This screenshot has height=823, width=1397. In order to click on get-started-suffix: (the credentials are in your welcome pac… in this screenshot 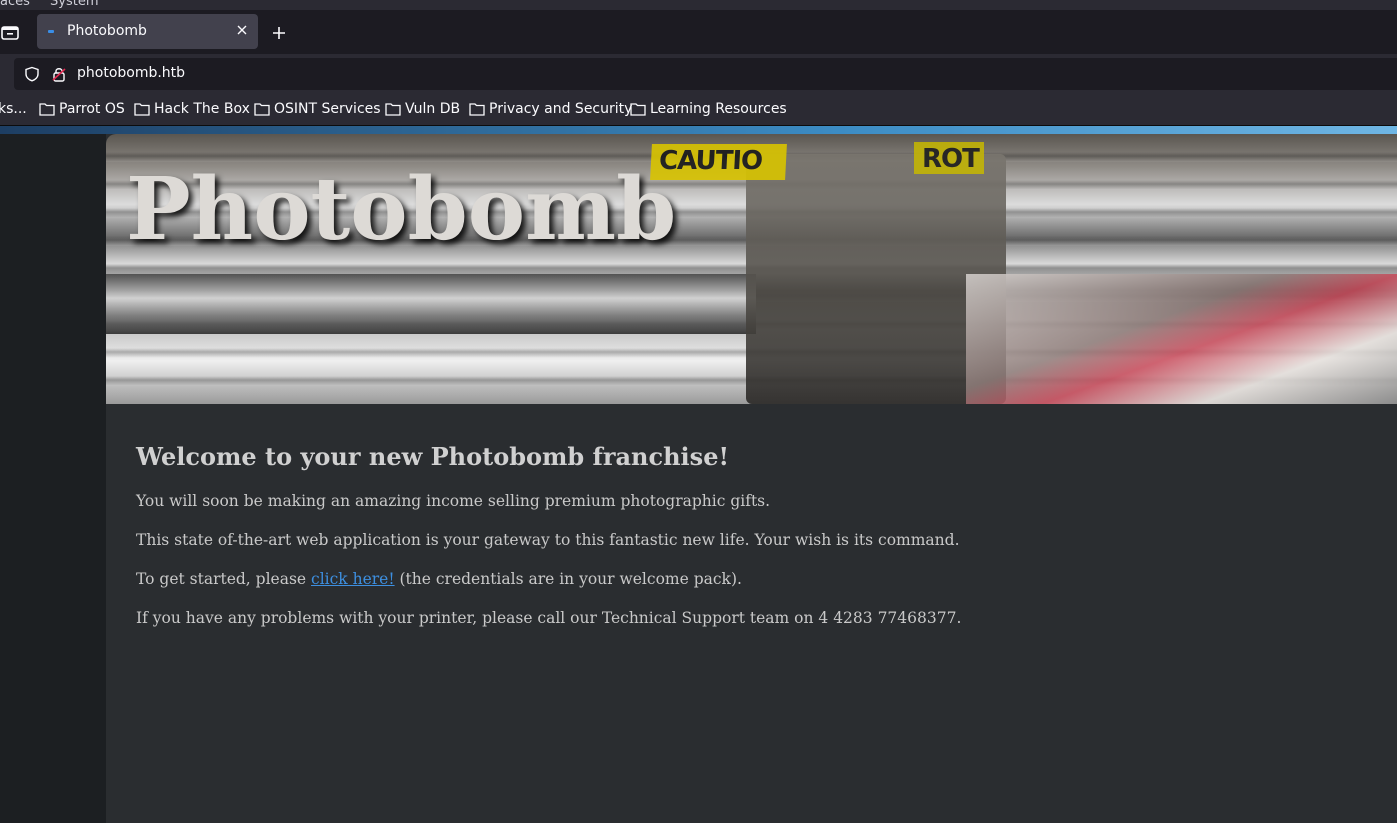, I will do `click(568, 579)`.